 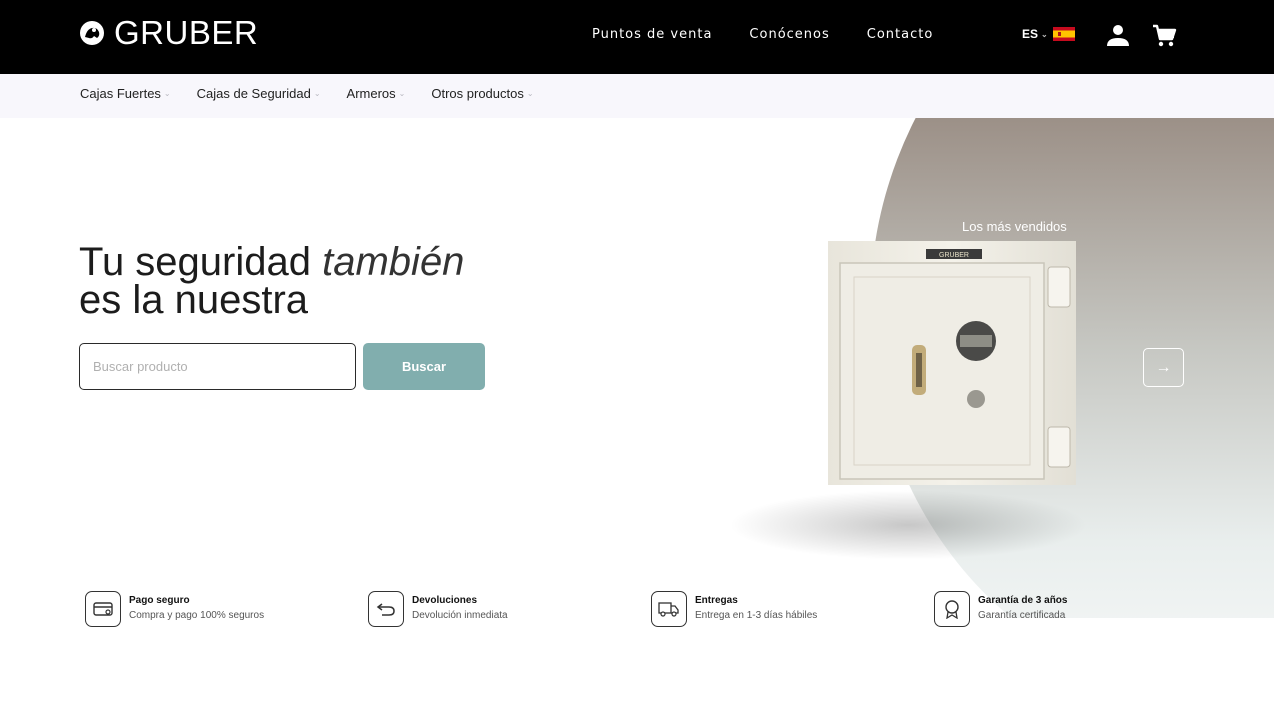 What do you see at coordinates (253, 93) in the screenshot?
I see `category-label: Cajas de Seguridad` at bounding box center [253, 93].